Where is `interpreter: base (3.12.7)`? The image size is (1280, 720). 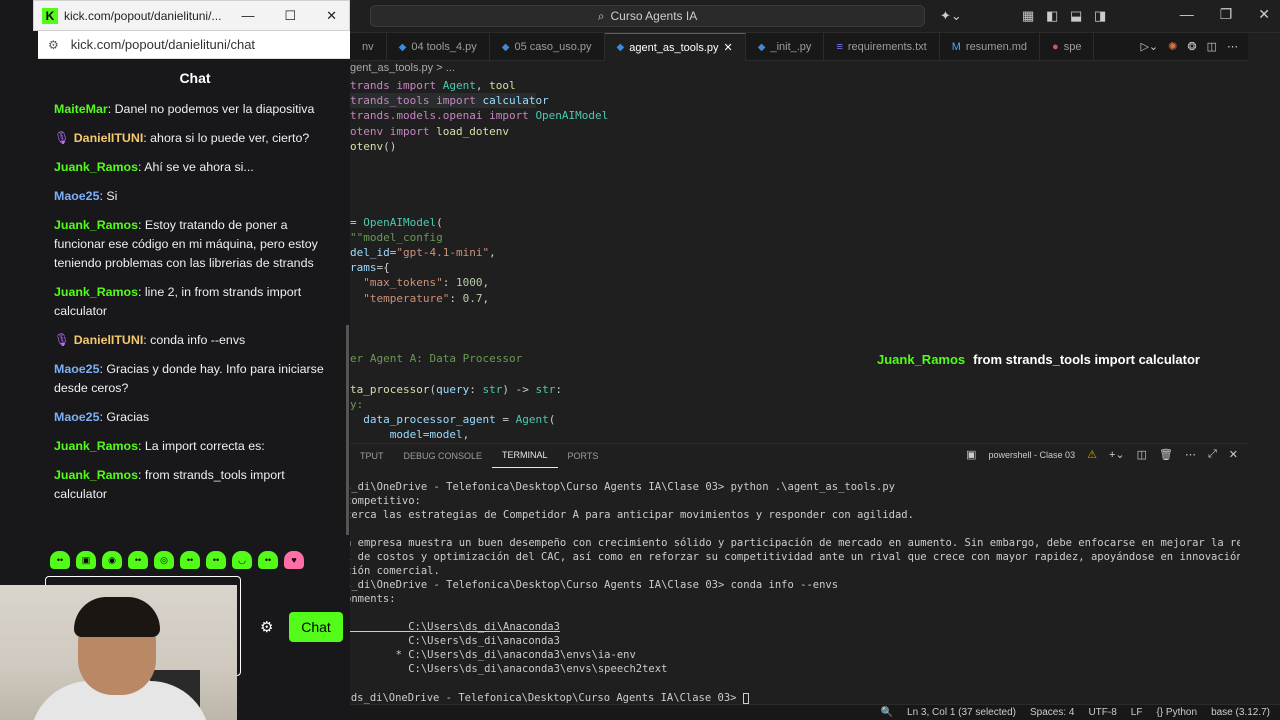
interpreter: base (3.12.7) is located at coordinates (1240, 712).